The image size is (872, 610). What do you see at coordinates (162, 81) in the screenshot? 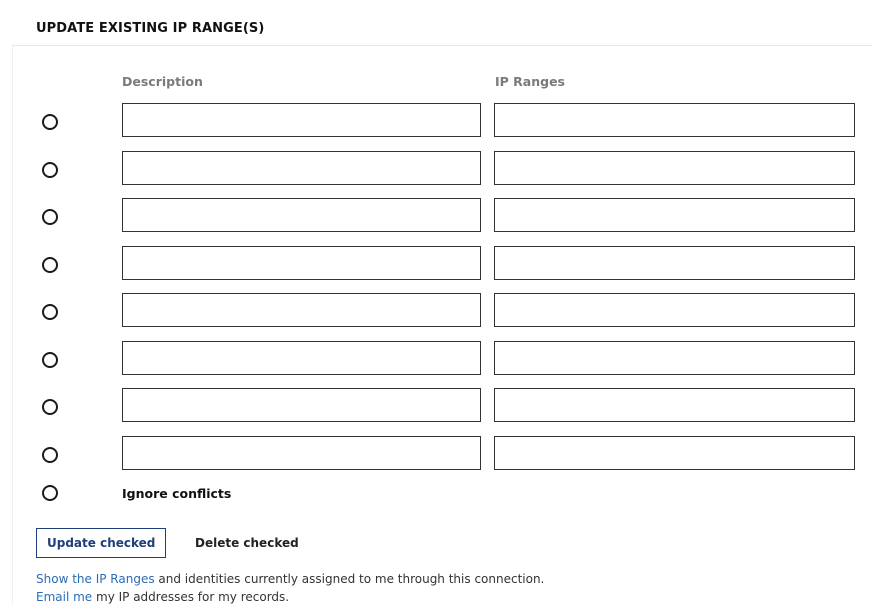
I see `description-column-header: Description` at bounding box center [162, 81].